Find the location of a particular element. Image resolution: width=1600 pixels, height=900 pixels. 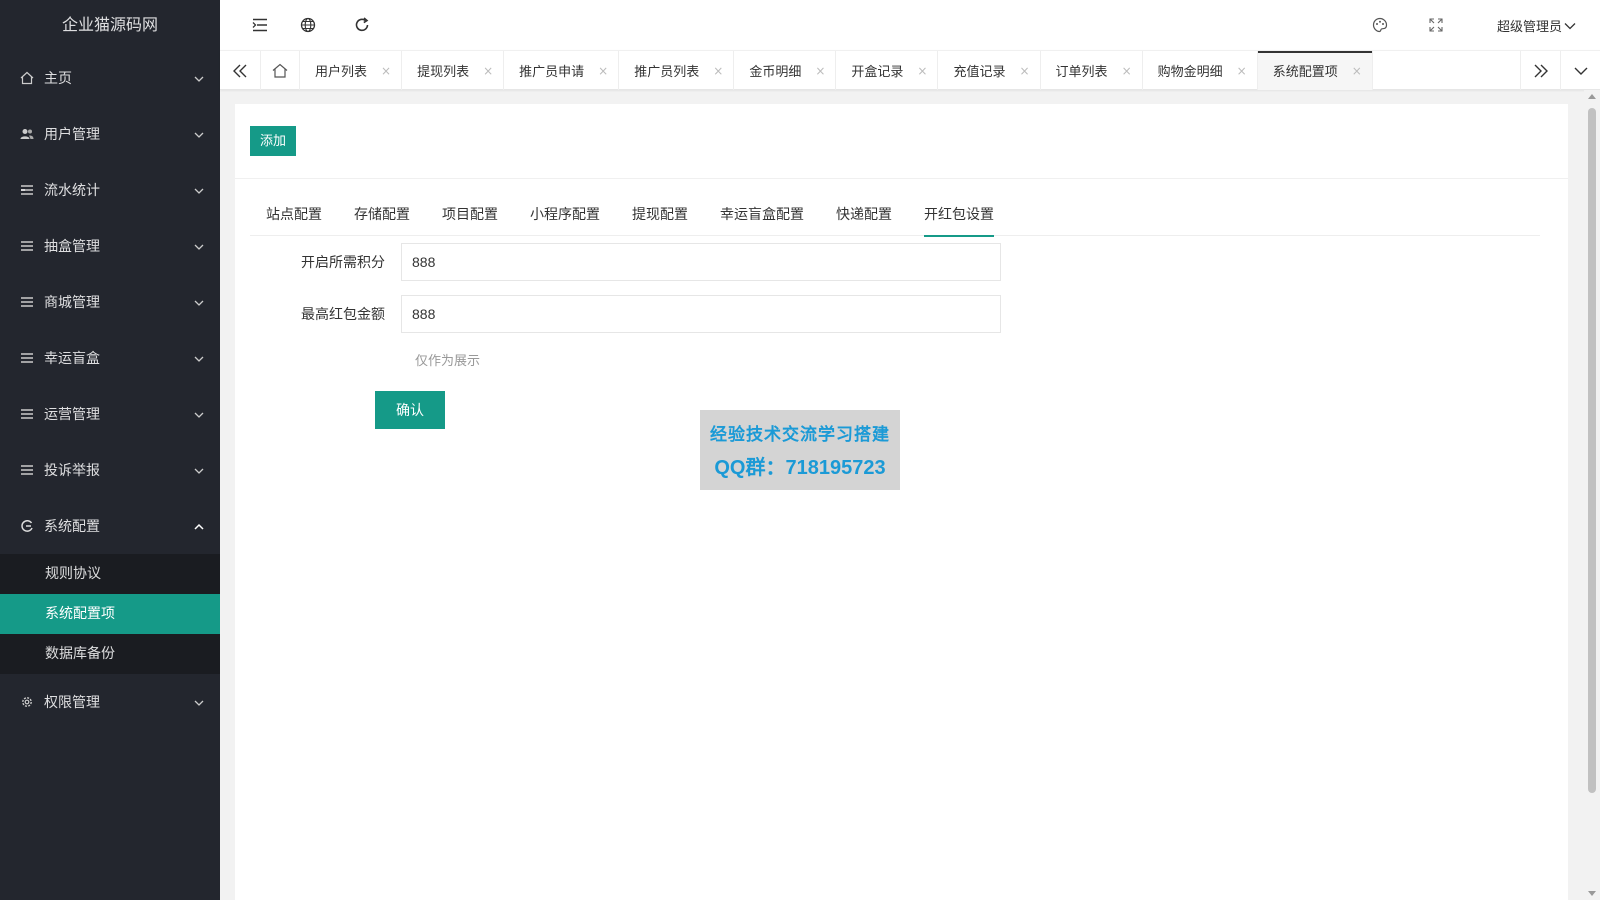

form-row-required-points: 开启所需积分 is located at coordinates (618, 262).